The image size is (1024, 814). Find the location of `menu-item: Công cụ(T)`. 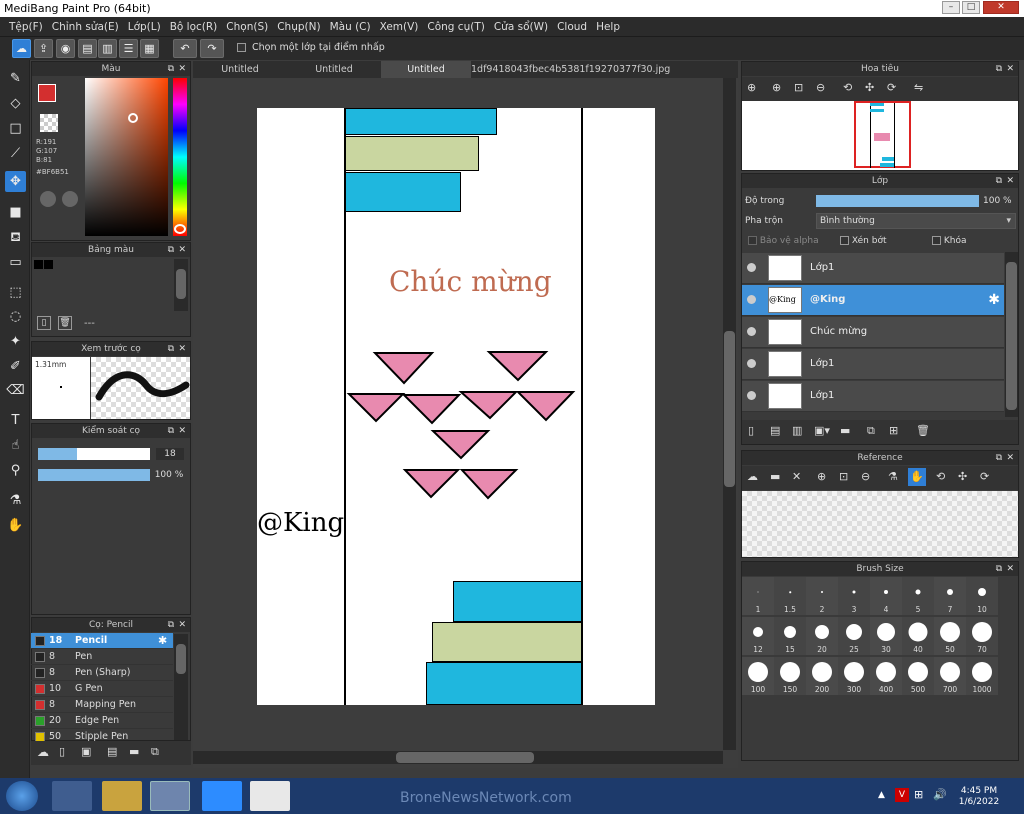

menu-item: Công cụ(T) is located at coordinates (455, 27).